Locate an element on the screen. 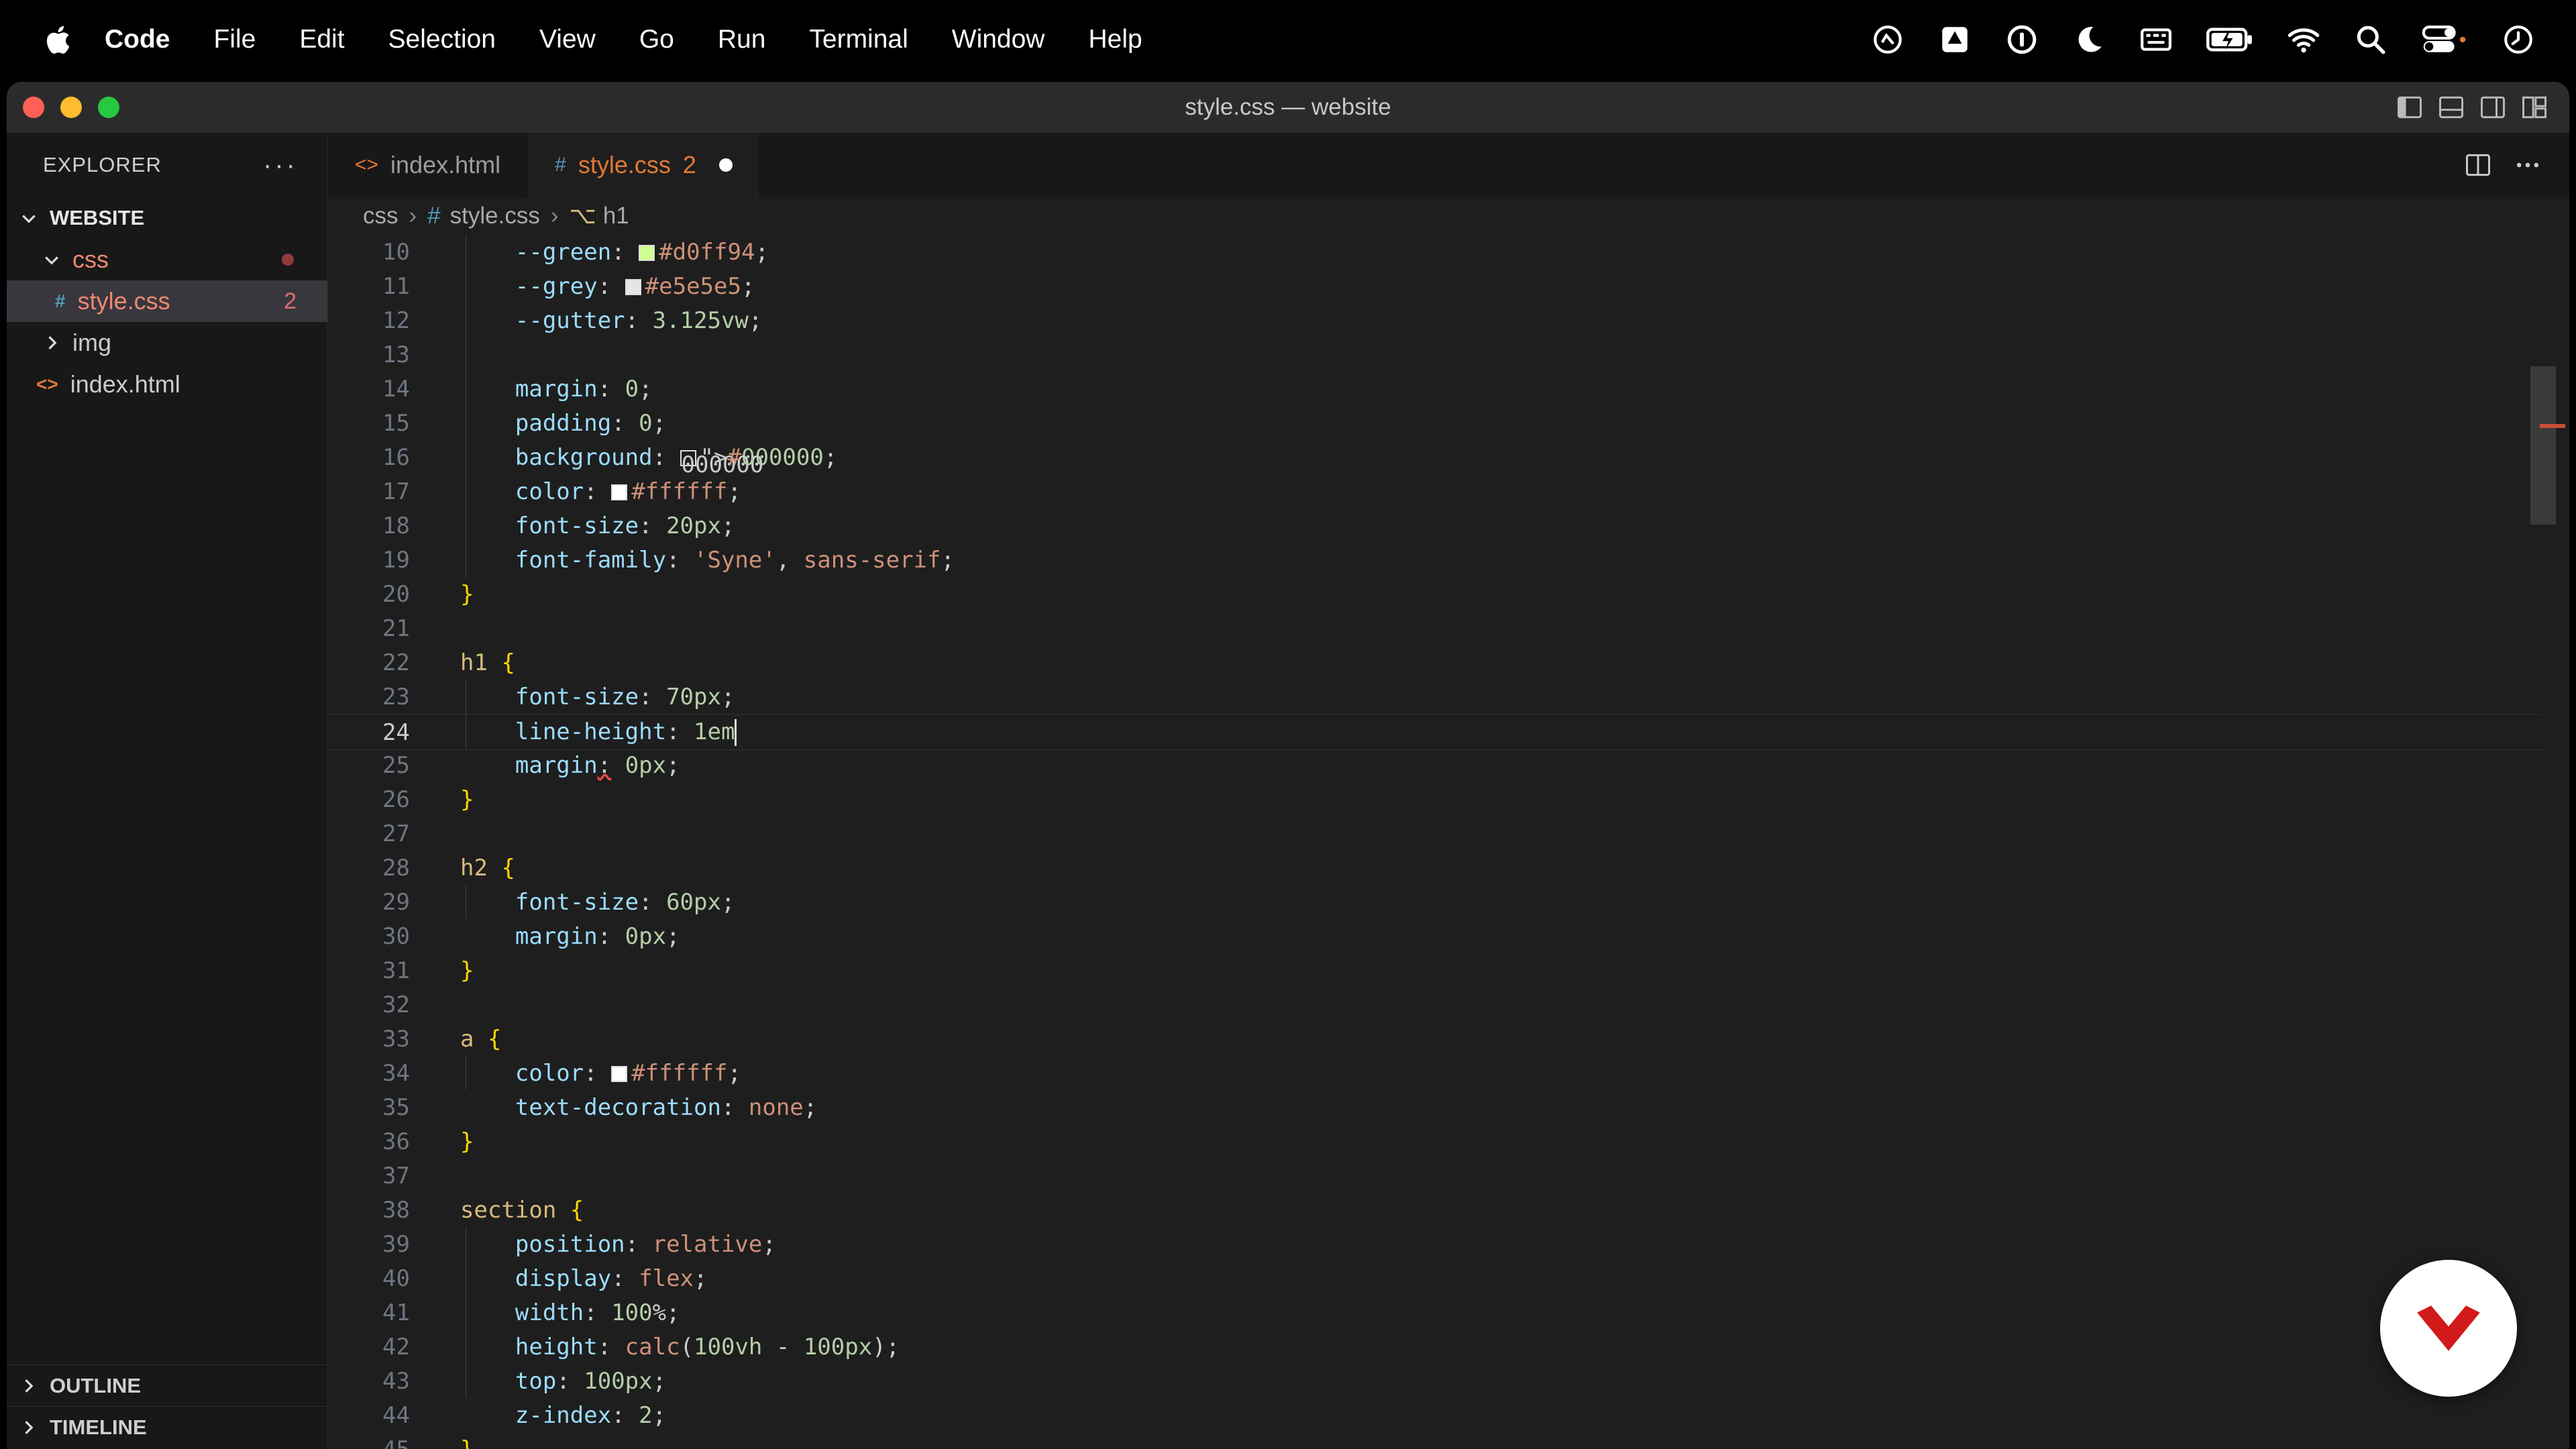 This screenshot has height=1449, width=2576. code-line: 28 h2 { is located at coordinates (1435, 868).